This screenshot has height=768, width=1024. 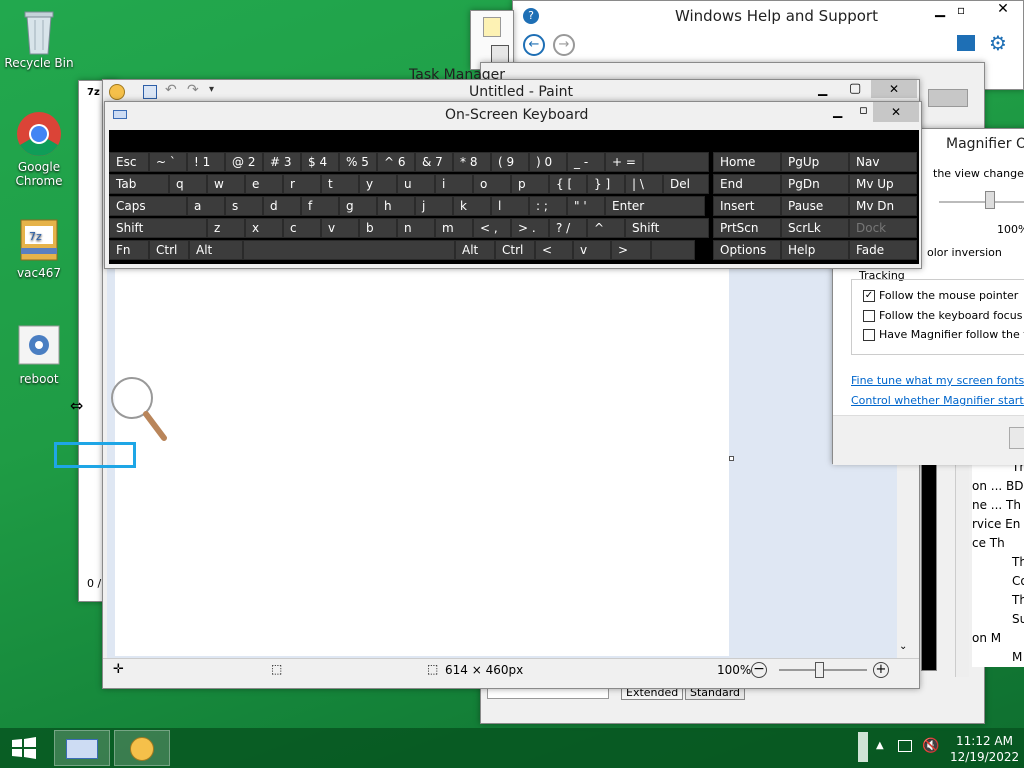 I want to click on key-: <, so click(x=554, y=250).